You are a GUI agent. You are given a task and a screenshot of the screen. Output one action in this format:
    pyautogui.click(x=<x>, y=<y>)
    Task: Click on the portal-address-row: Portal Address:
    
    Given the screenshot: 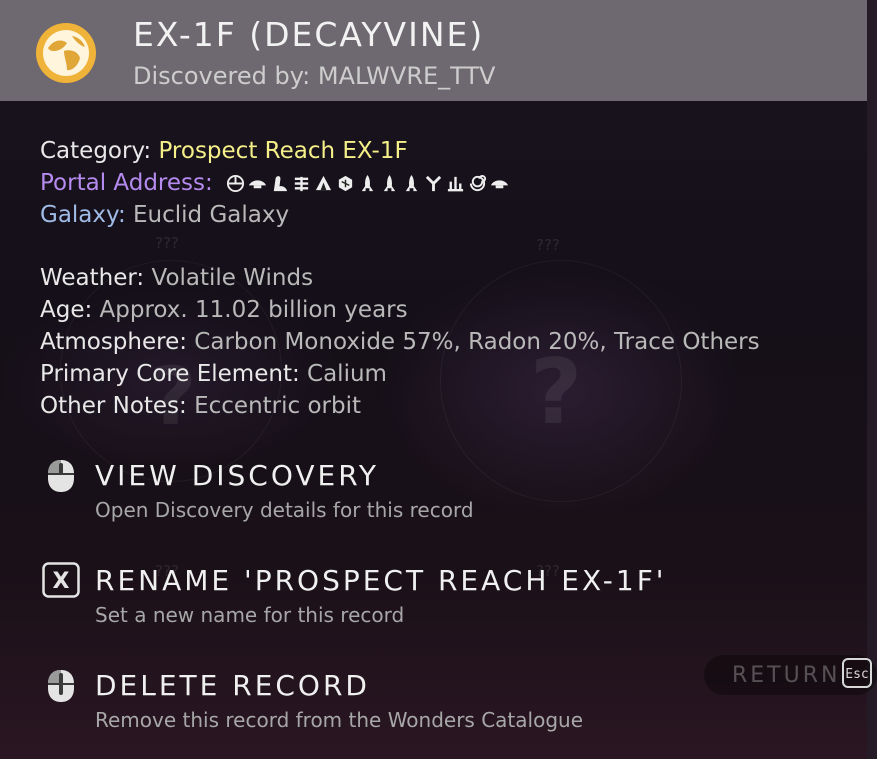 What is the action you would take?
    pyautogui.click(x=274, y=183)
    